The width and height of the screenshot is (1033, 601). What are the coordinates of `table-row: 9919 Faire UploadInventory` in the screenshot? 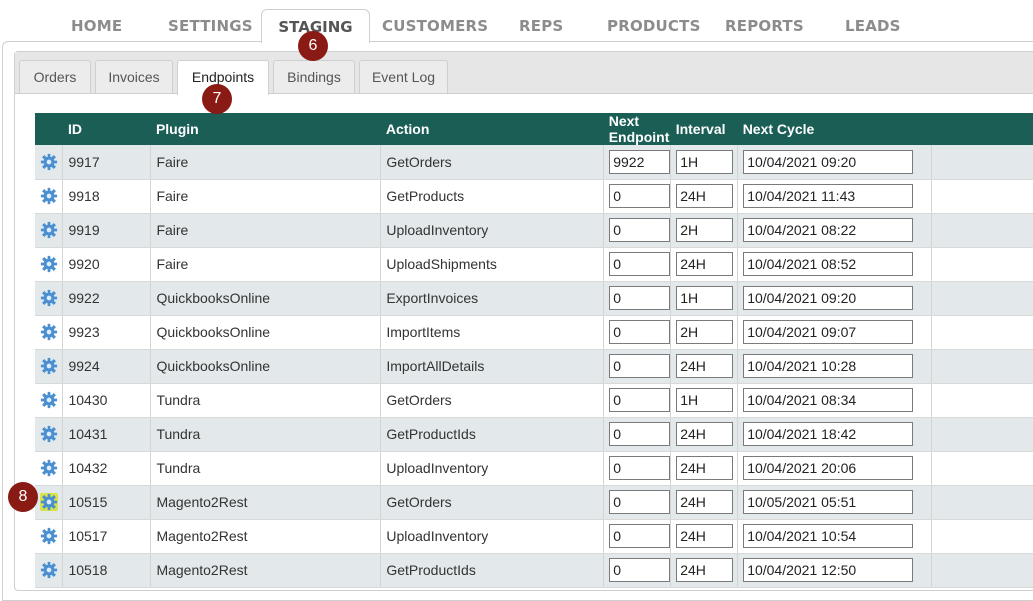 It's located at (534, 230).